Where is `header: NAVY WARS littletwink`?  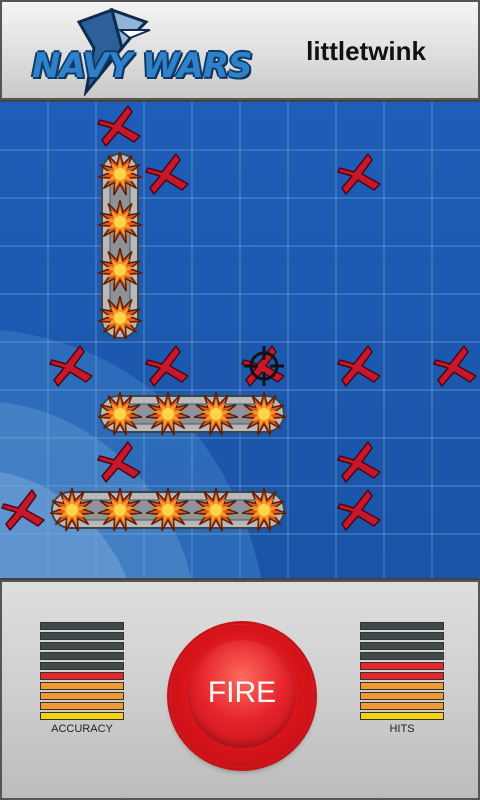 header: NAVY WARS littletwink is located at coordinates (240, 50).